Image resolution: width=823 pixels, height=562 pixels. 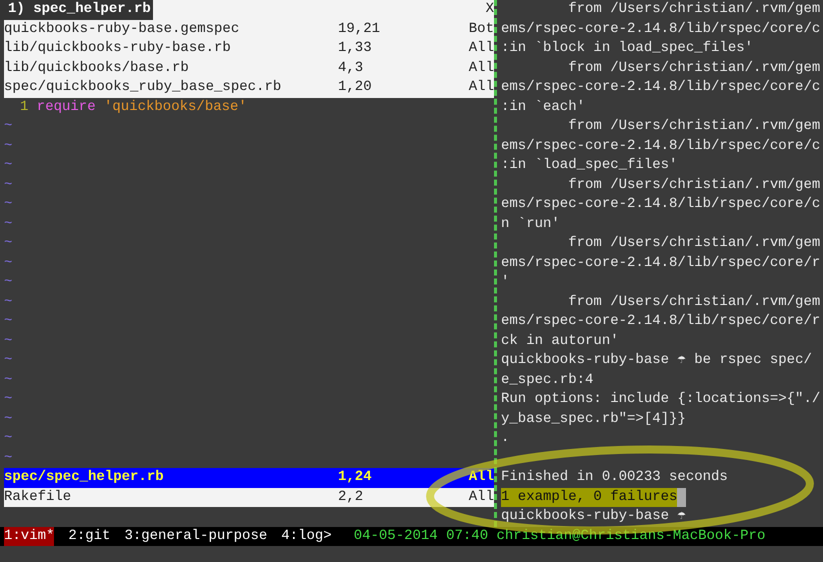 What do you see at coordinates (593, 516) in the screenshot?
I see `terminal-line: quickbooks-ruby-base ☂` at bounding box center [593, 516].